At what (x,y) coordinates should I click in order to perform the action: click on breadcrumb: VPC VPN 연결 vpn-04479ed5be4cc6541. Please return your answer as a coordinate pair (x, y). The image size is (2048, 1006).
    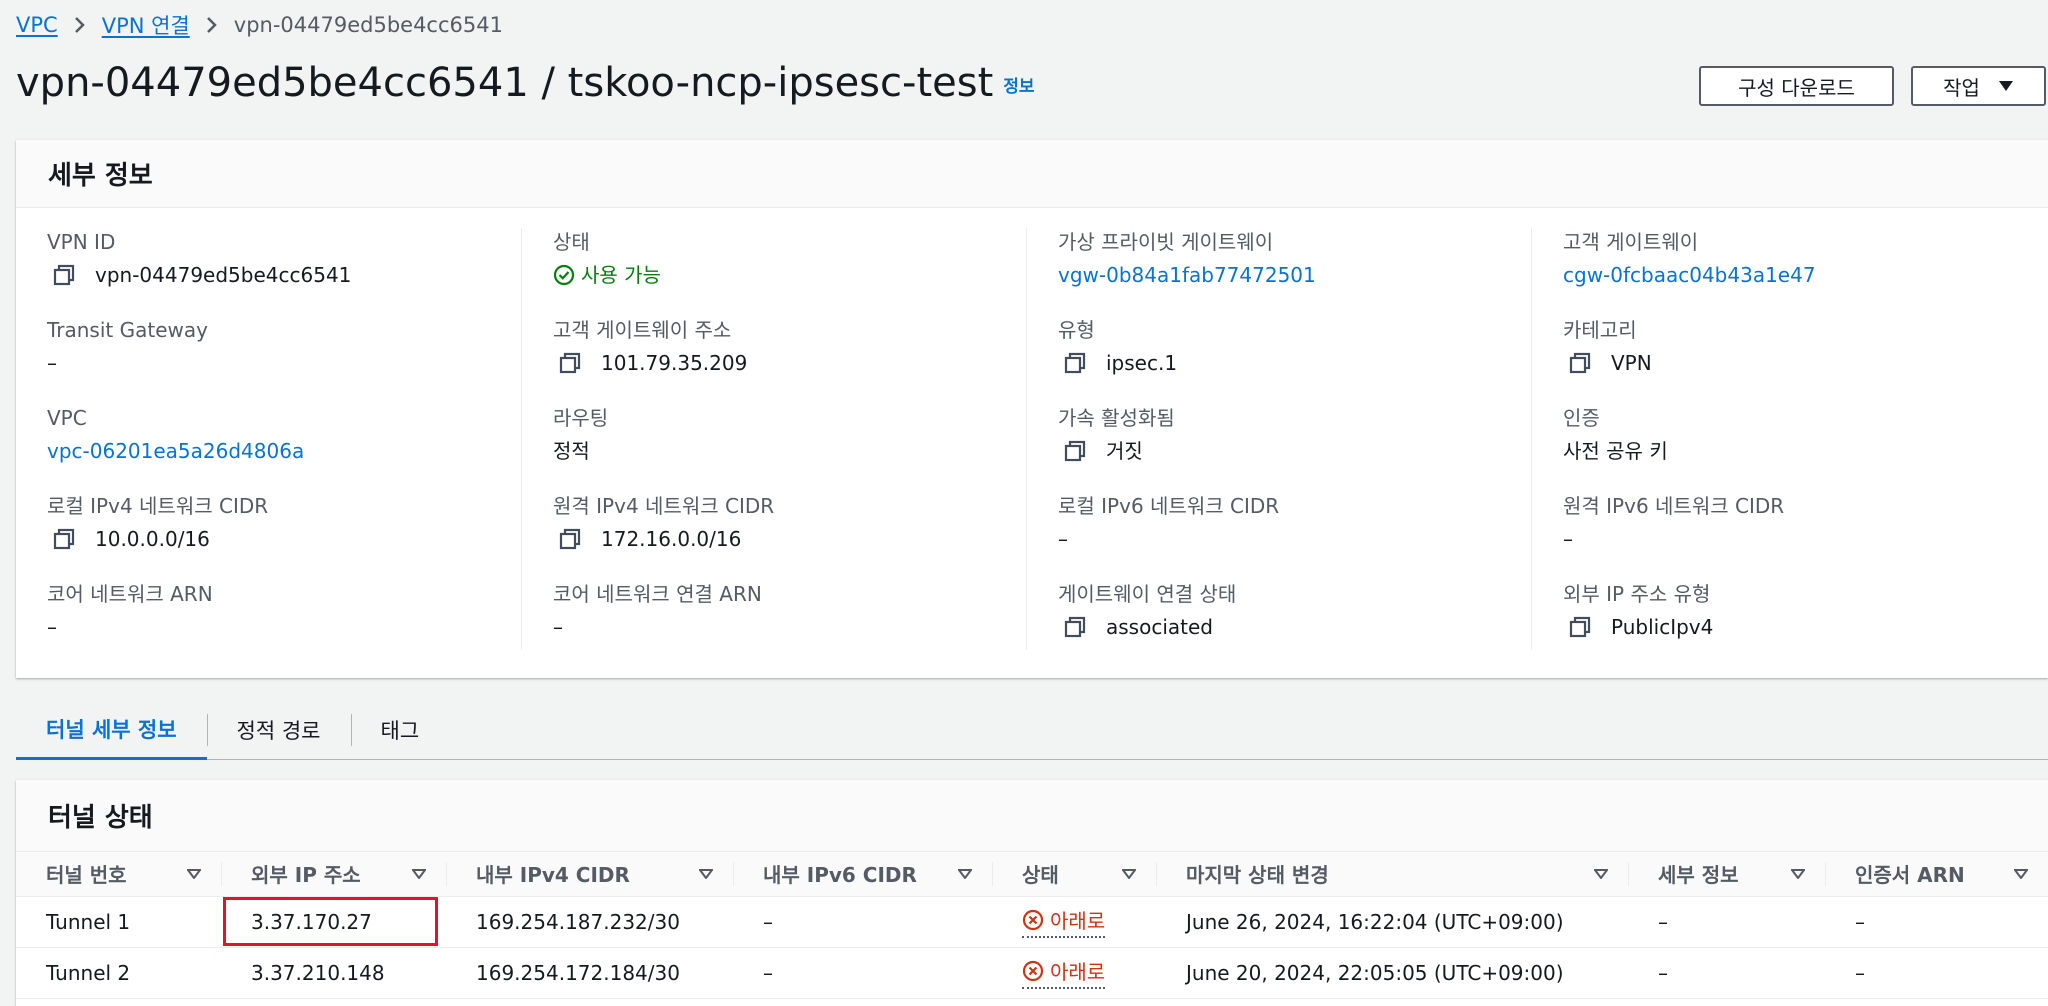
    Looking at the image, I should click on (259, 25).